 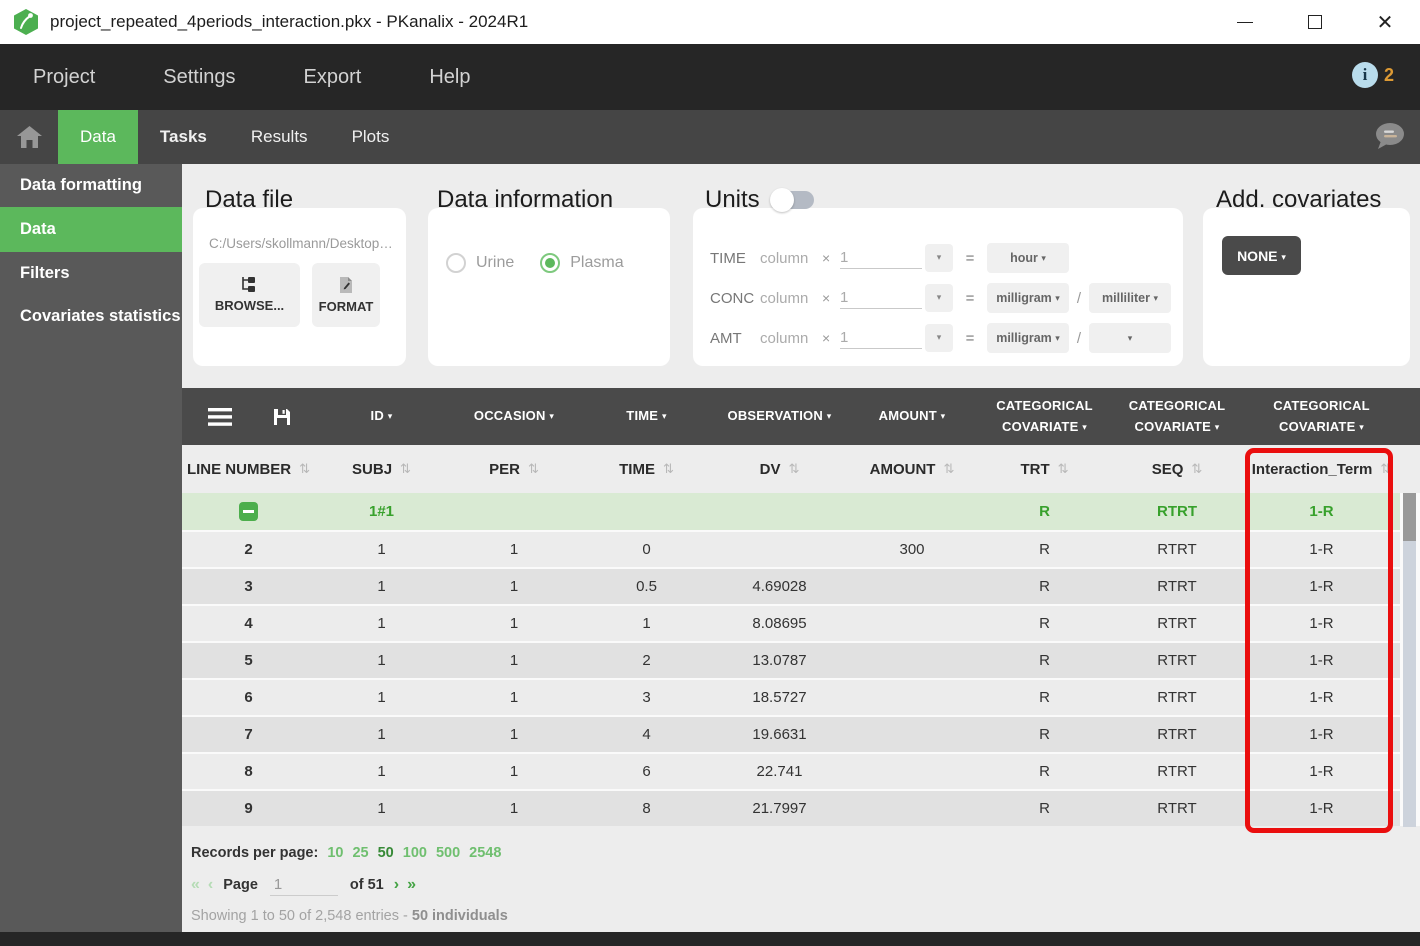 What do you see at coordinates (1044, 416) in the screenshot?
I see `col-type-categorical-covariate-1: CATEGORICAL COVARIATE ▾` at bounding box center [1044, 416].